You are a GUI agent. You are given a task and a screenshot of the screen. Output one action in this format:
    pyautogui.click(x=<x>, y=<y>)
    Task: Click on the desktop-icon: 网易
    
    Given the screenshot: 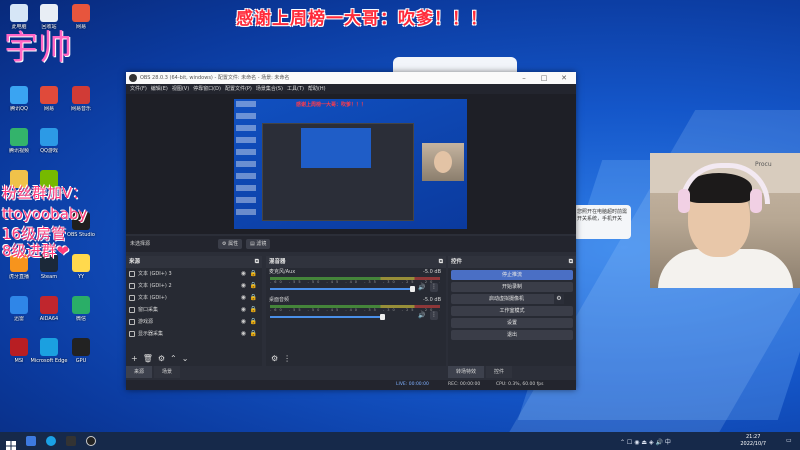 What is the action you would take?
    pyautogui.click(x=49, y=104)
    